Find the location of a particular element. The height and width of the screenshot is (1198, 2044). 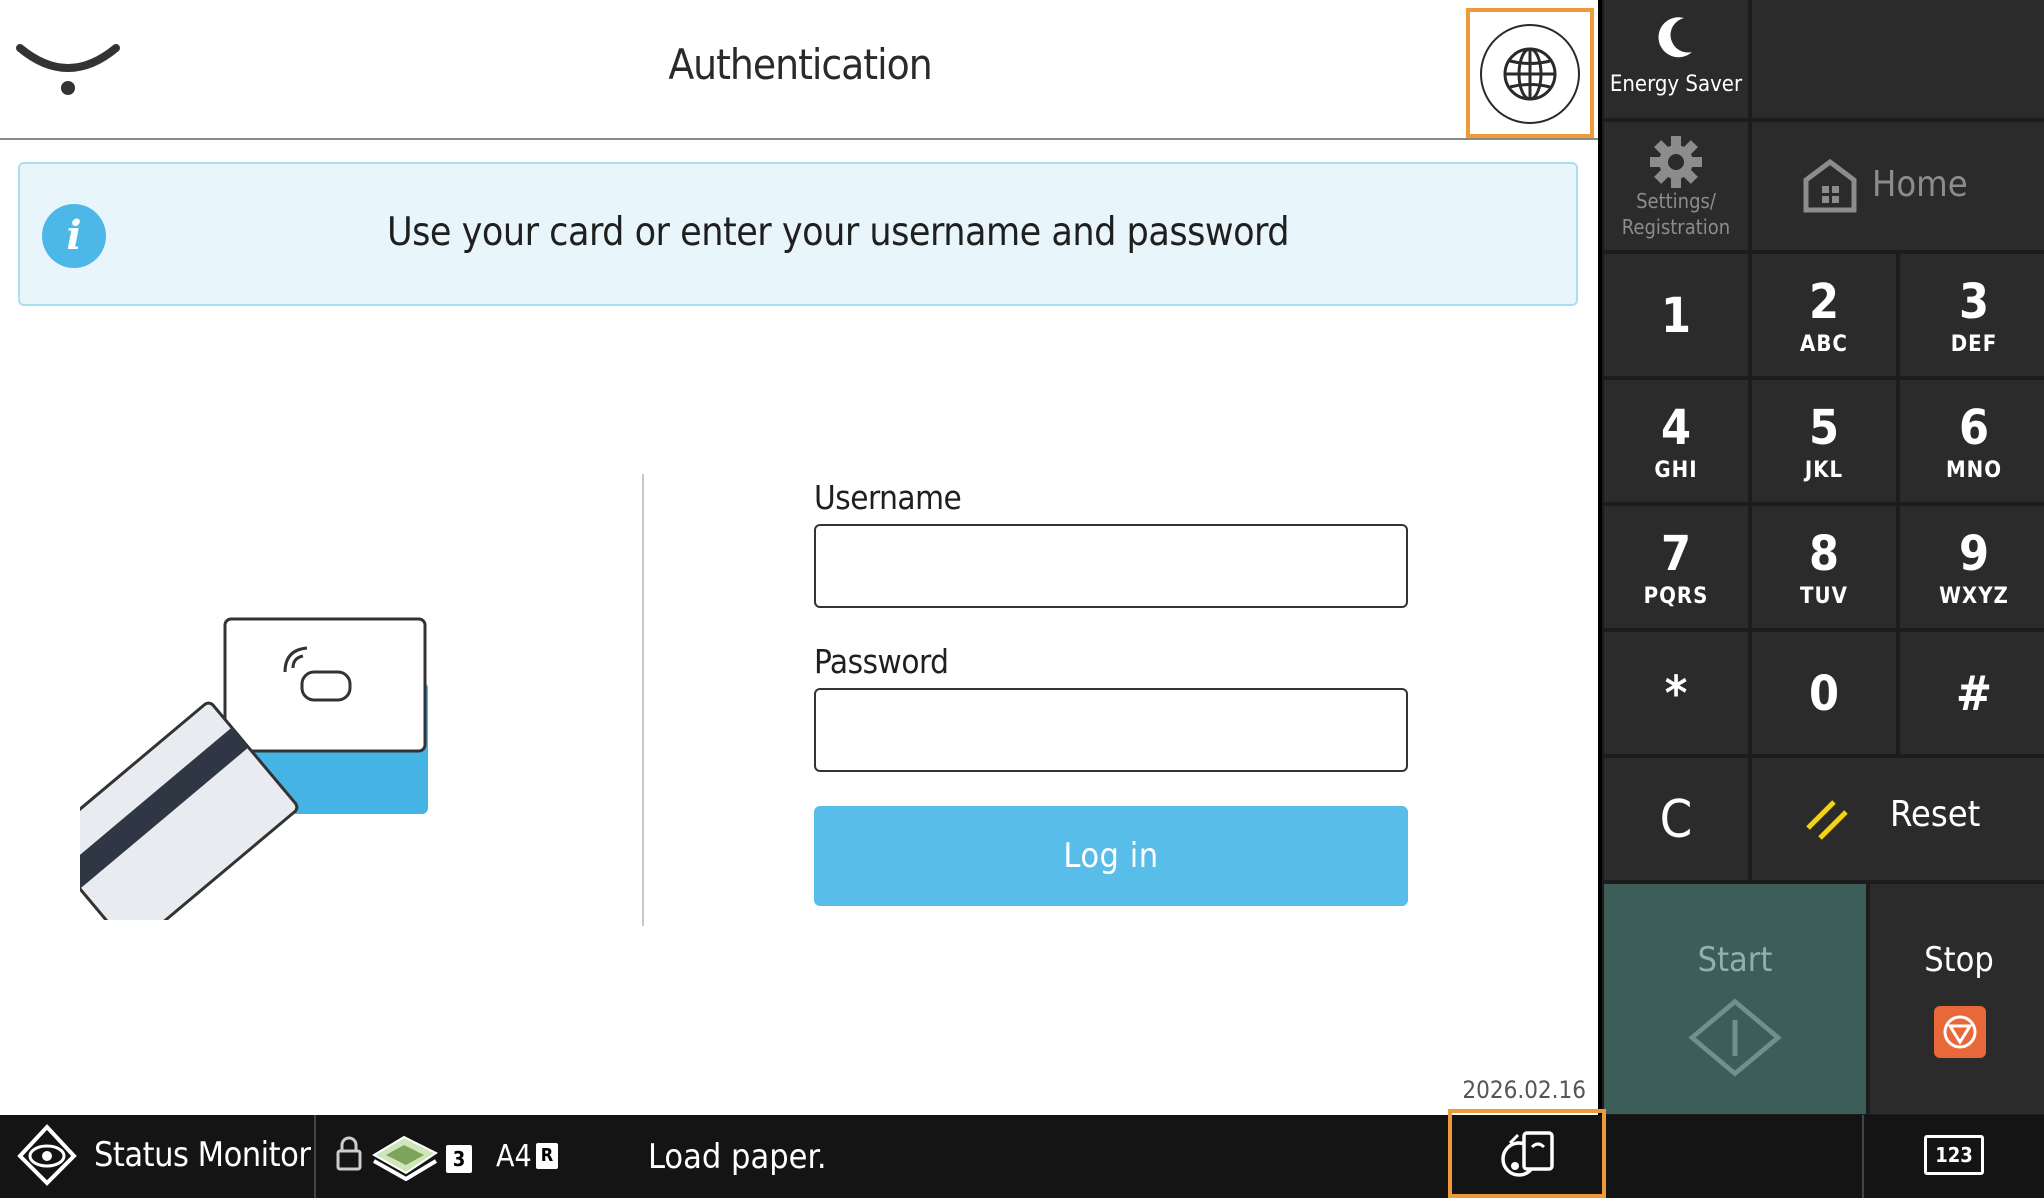

settings-registration-button: Settings/ Registration is located at coordinates (1676, 186).